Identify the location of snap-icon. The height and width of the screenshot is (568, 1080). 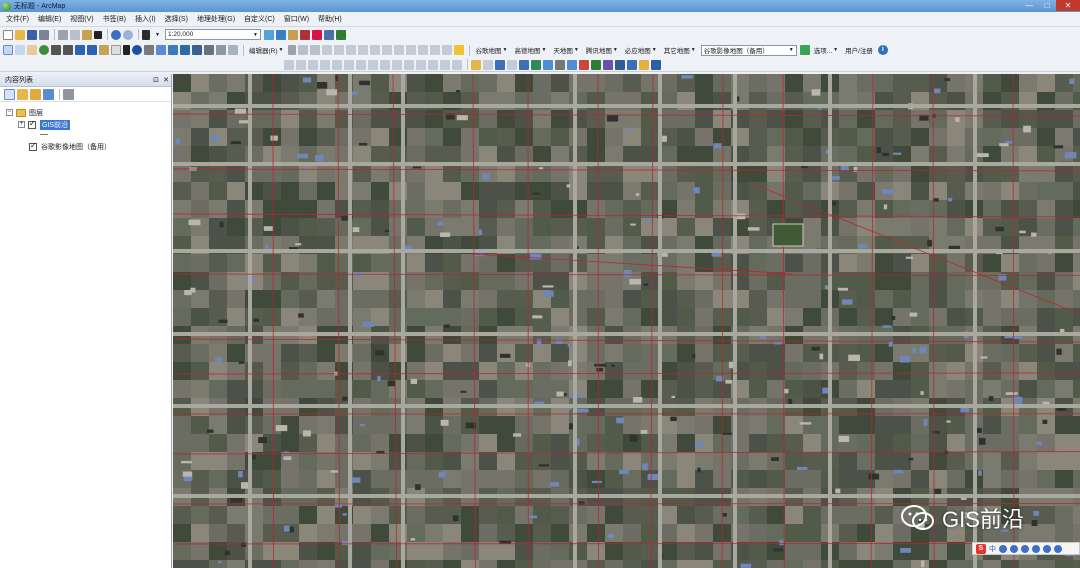
(301, 64).